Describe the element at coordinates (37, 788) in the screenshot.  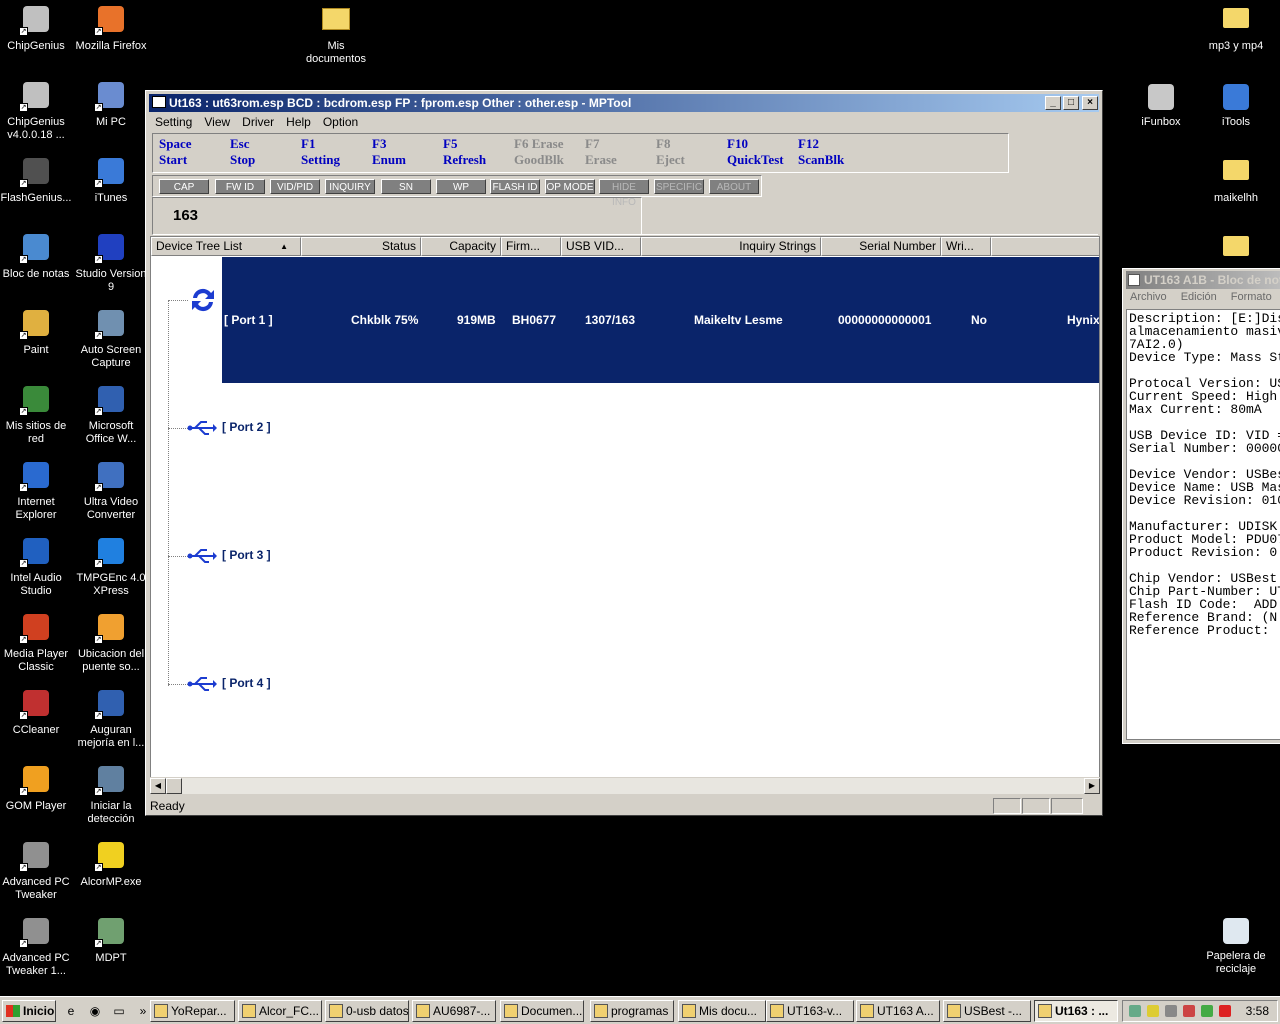
I see `desktop-icon: ↗ GOM Player` at that location.